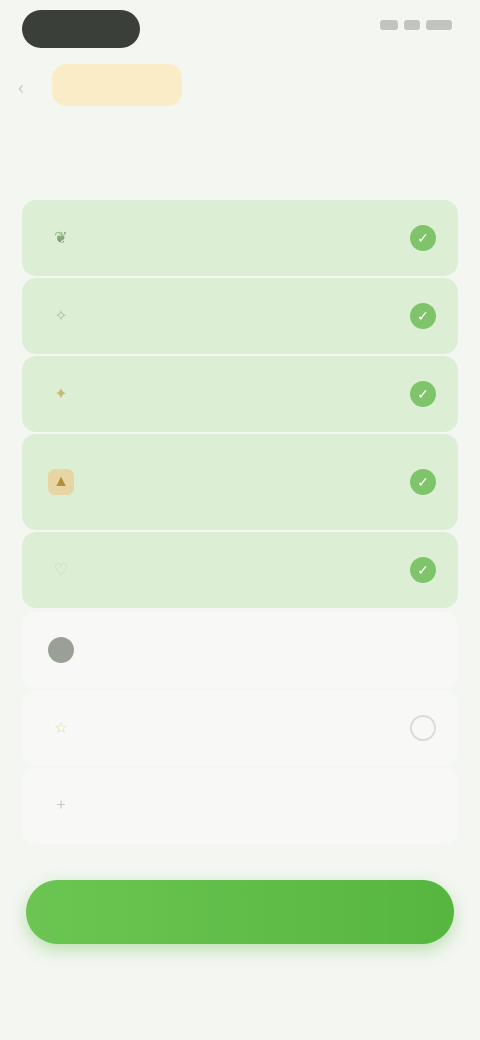 This screenshot has height=1040, width=480. Describe the element at coordinates (240, 806) in the screenshot. I see `option-item-8: +` at that location.